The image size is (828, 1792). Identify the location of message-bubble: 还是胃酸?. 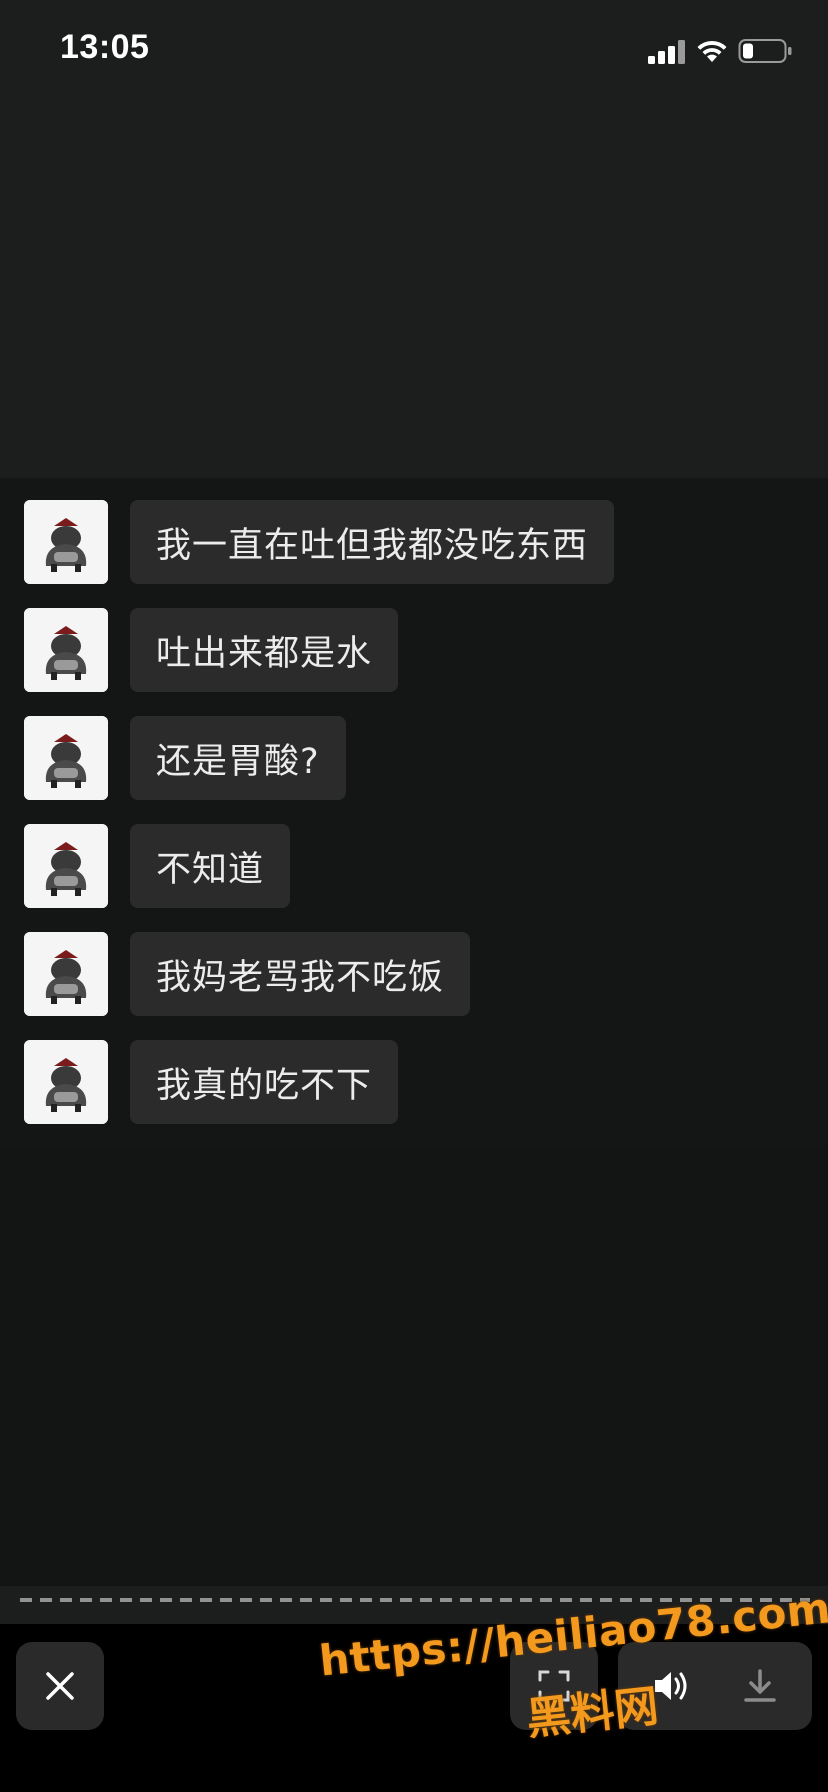
(238, 758).